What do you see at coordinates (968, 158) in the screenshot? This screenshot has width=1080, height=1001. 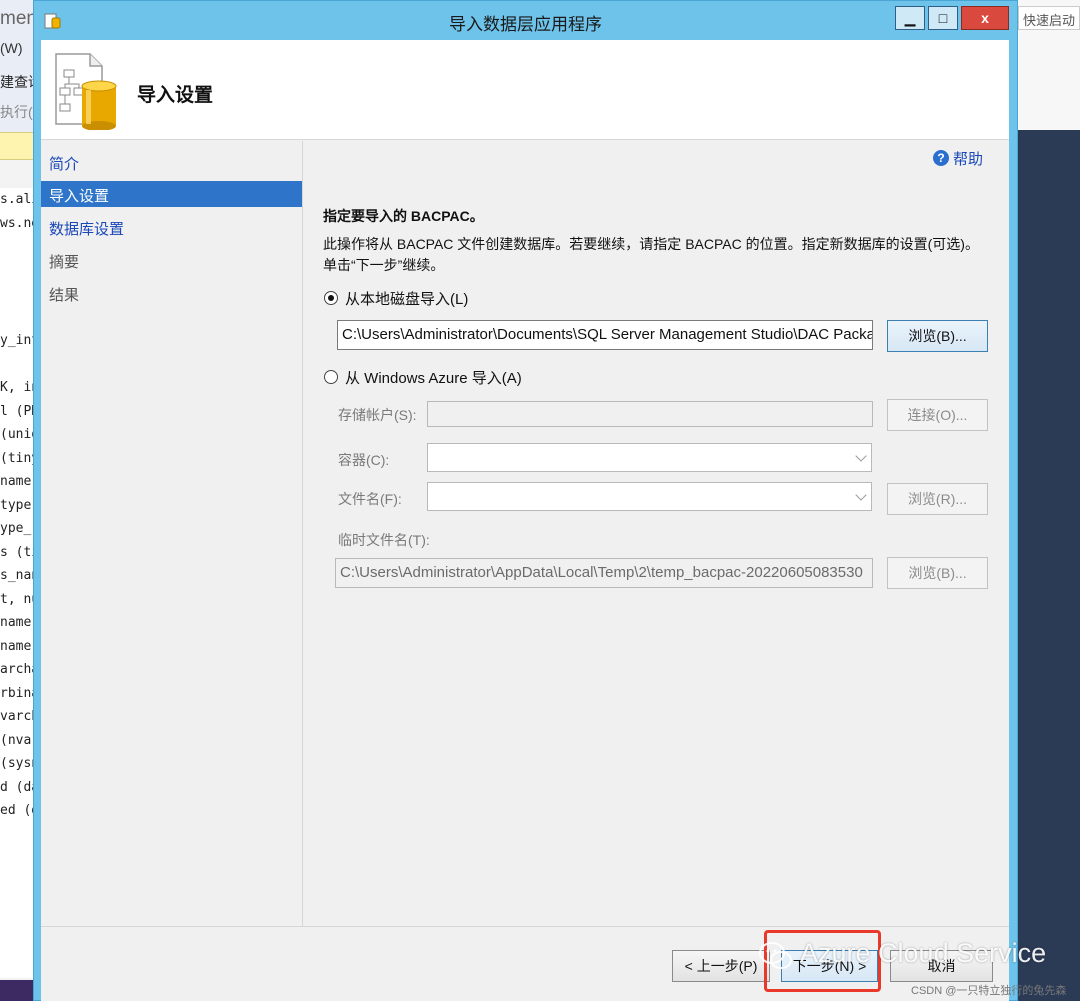 I see `help-link: 帮助` at bounding box center [968, 158].